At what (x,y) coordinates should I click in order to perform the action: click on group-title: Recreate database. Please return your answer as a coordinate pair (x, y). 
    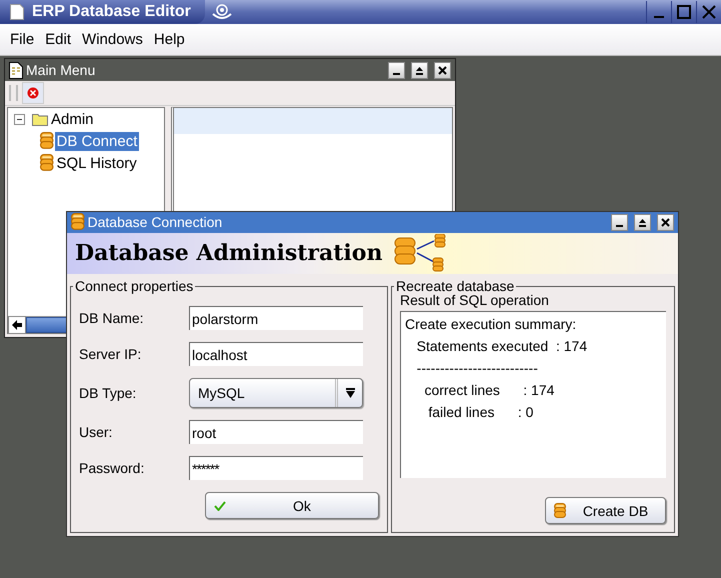
    Looking at the image, I should click on (455, 286).